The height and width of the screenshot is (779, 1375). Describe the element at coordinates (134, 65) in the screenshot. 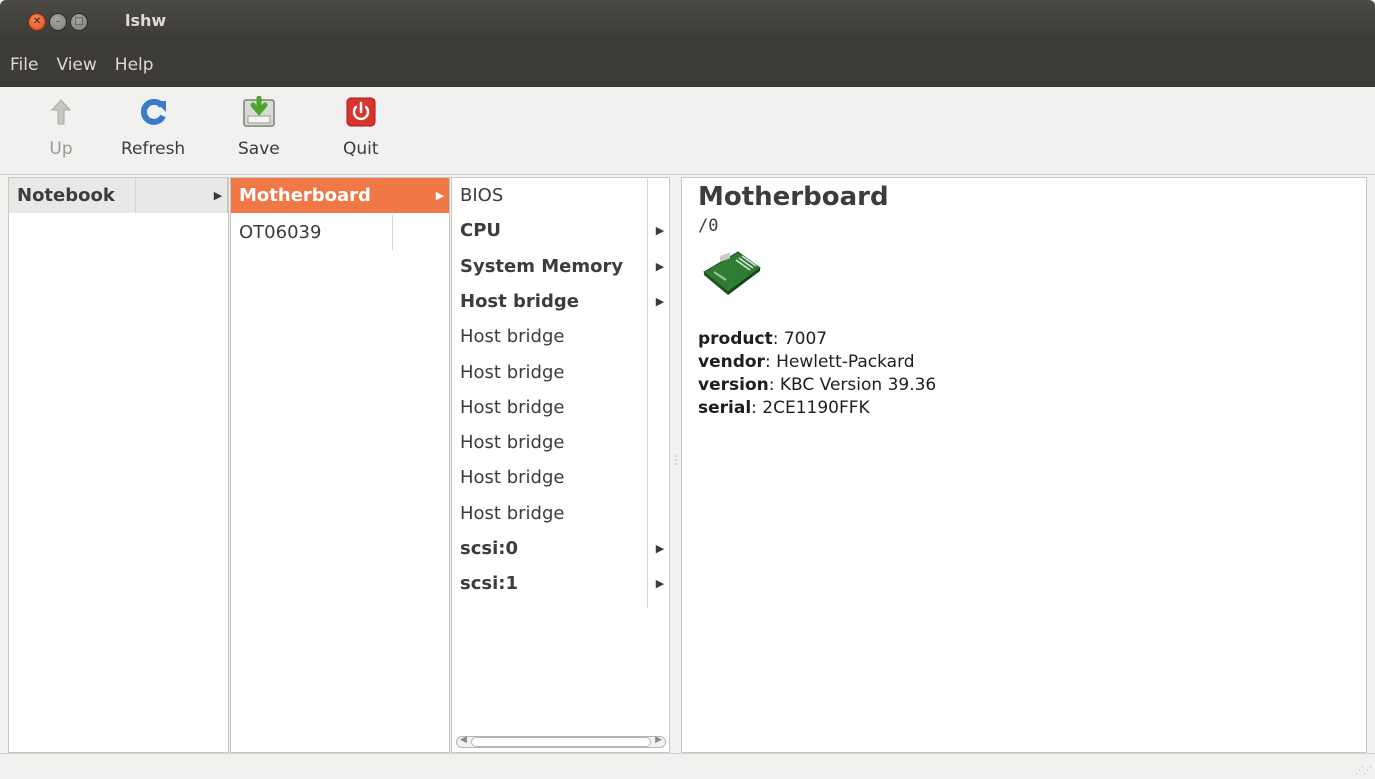

I see `menu-help: Help` at that location.